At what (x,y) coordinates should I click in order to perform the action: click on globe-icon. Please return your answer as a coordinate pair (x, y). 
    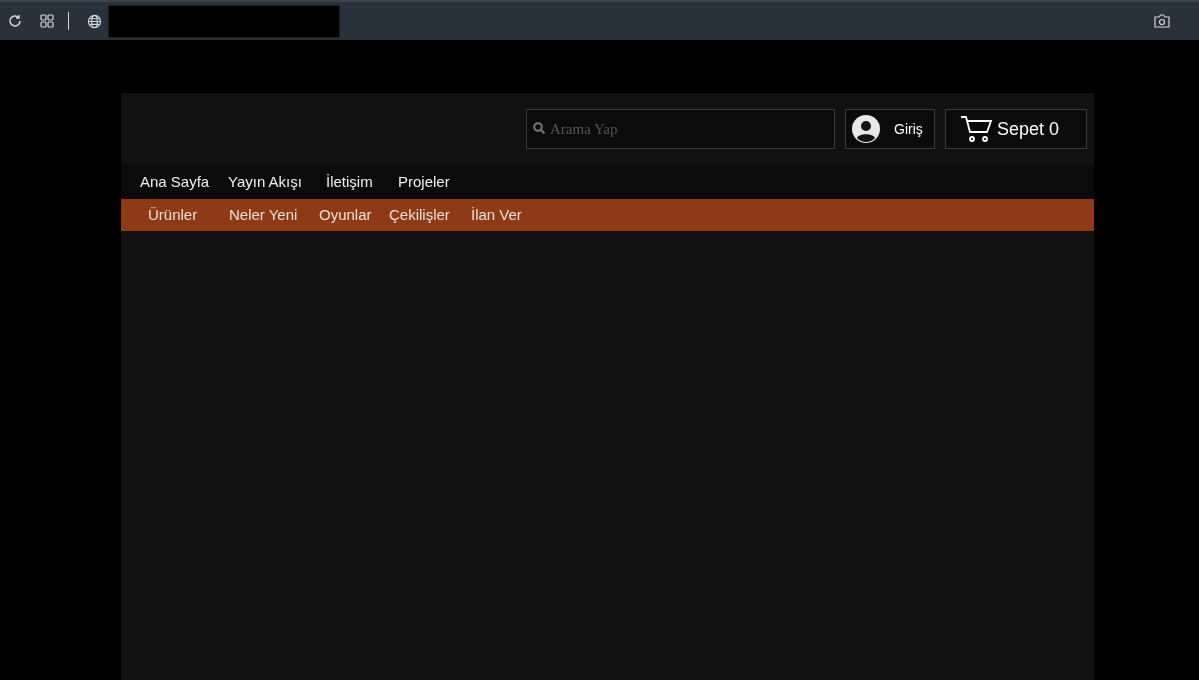
    Looking at the image, I should click on (94, 21).